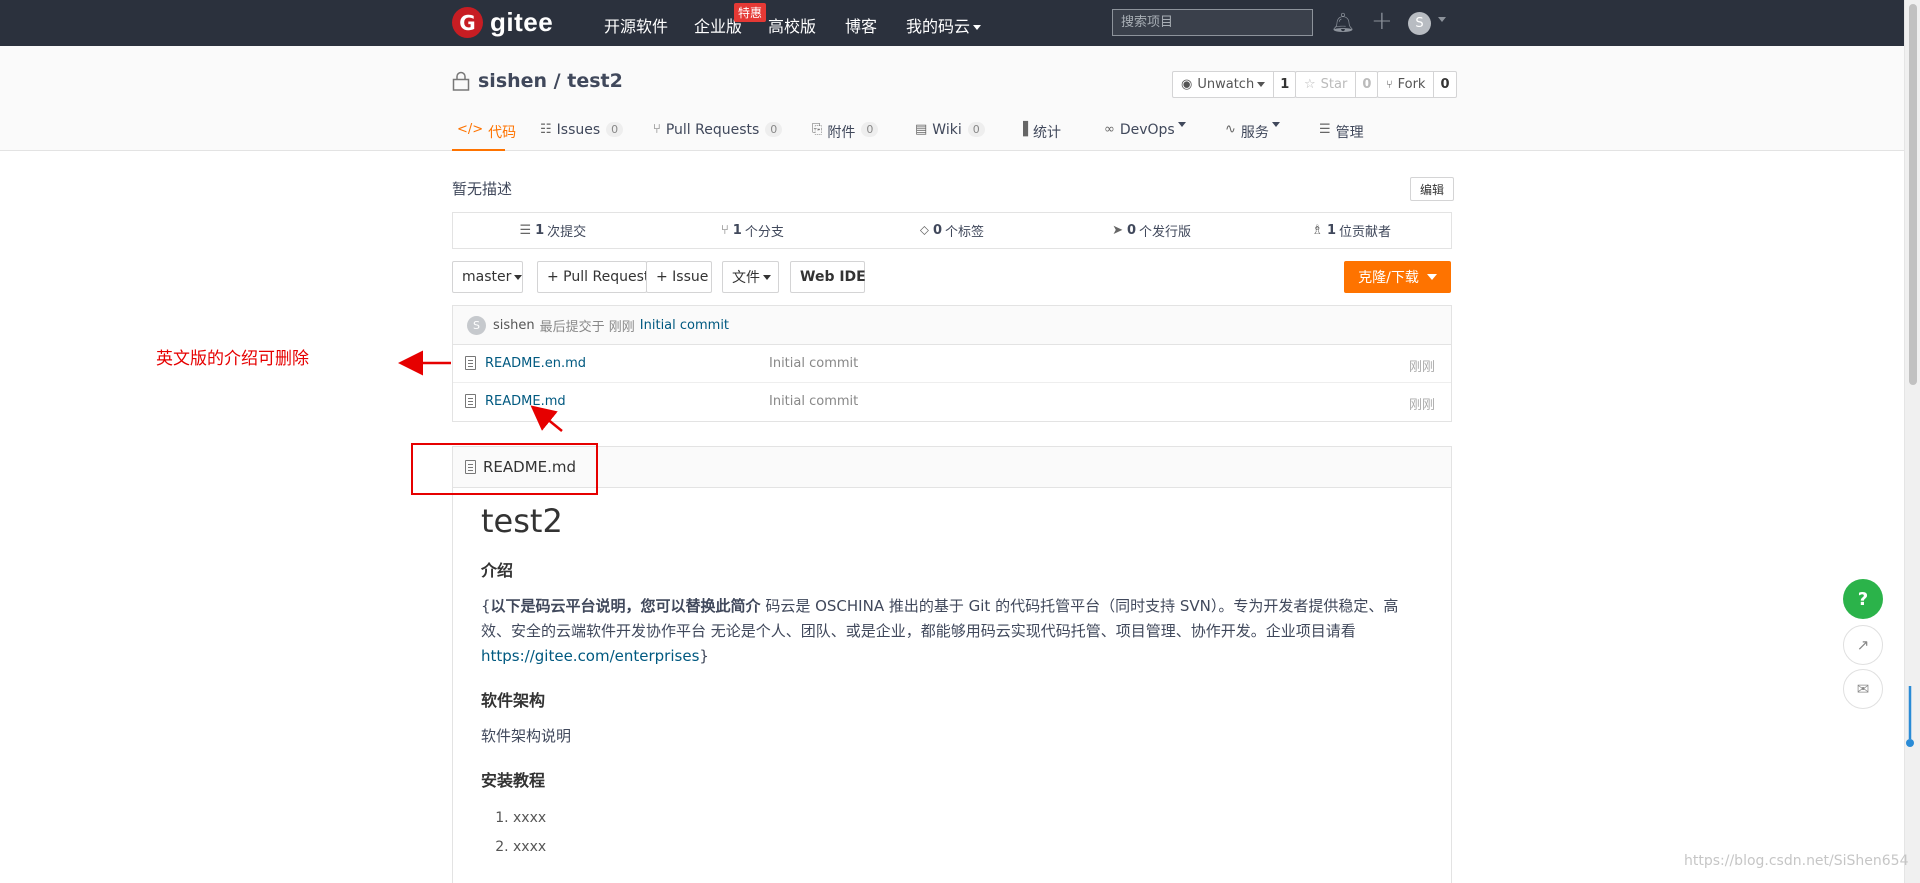 This screenshot has height=883, width=1920. Describe the element at coordinates (1863, 689) in the screenshot. I see `comment-icon: ✉` at that location.